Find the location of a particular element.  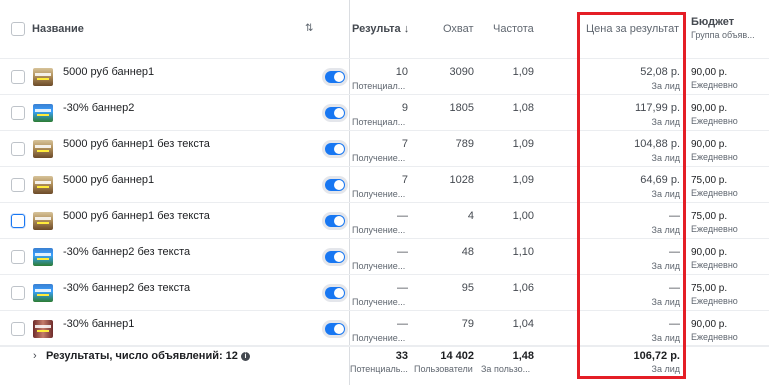

frequency-value: 1,08 is located at coordinates (523, 108).